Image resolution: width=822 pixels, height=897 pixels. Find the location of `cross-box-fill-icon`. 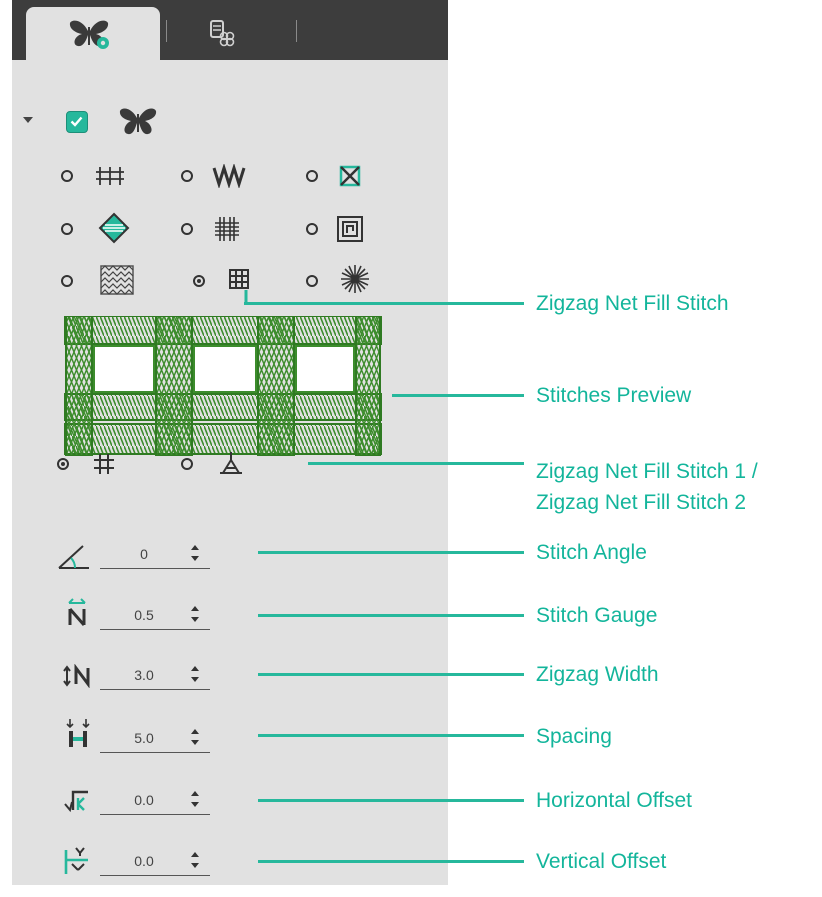

cross-box-fill-icon is located at coordinates (350, 176).